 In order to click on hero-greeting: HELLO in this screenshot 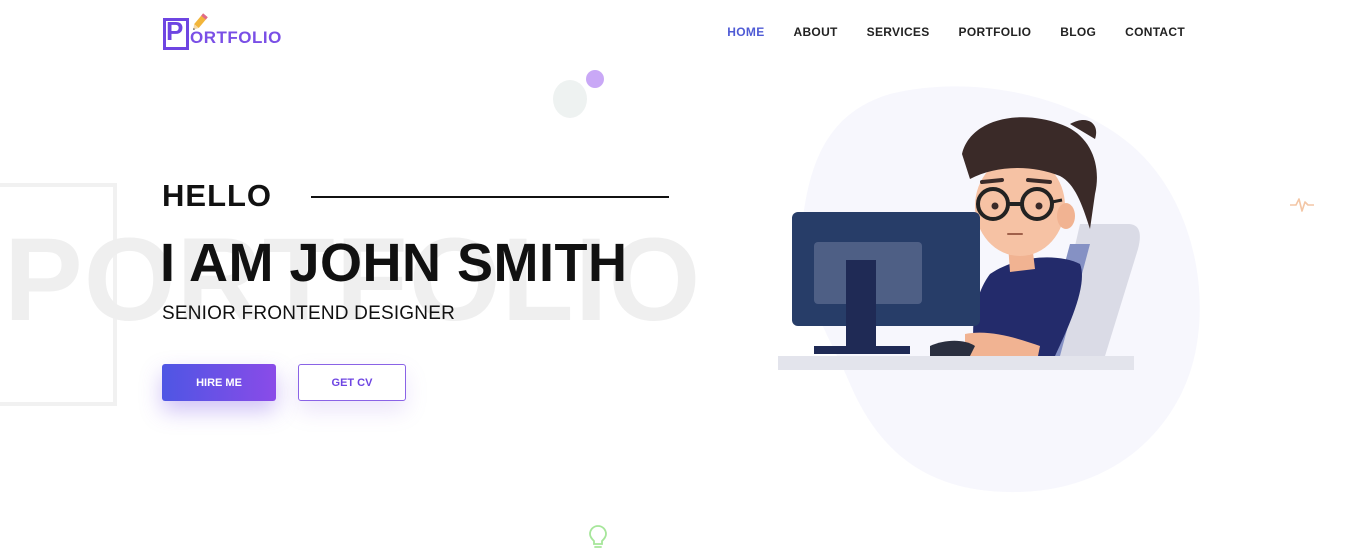, I will do `click(217, 195)`.